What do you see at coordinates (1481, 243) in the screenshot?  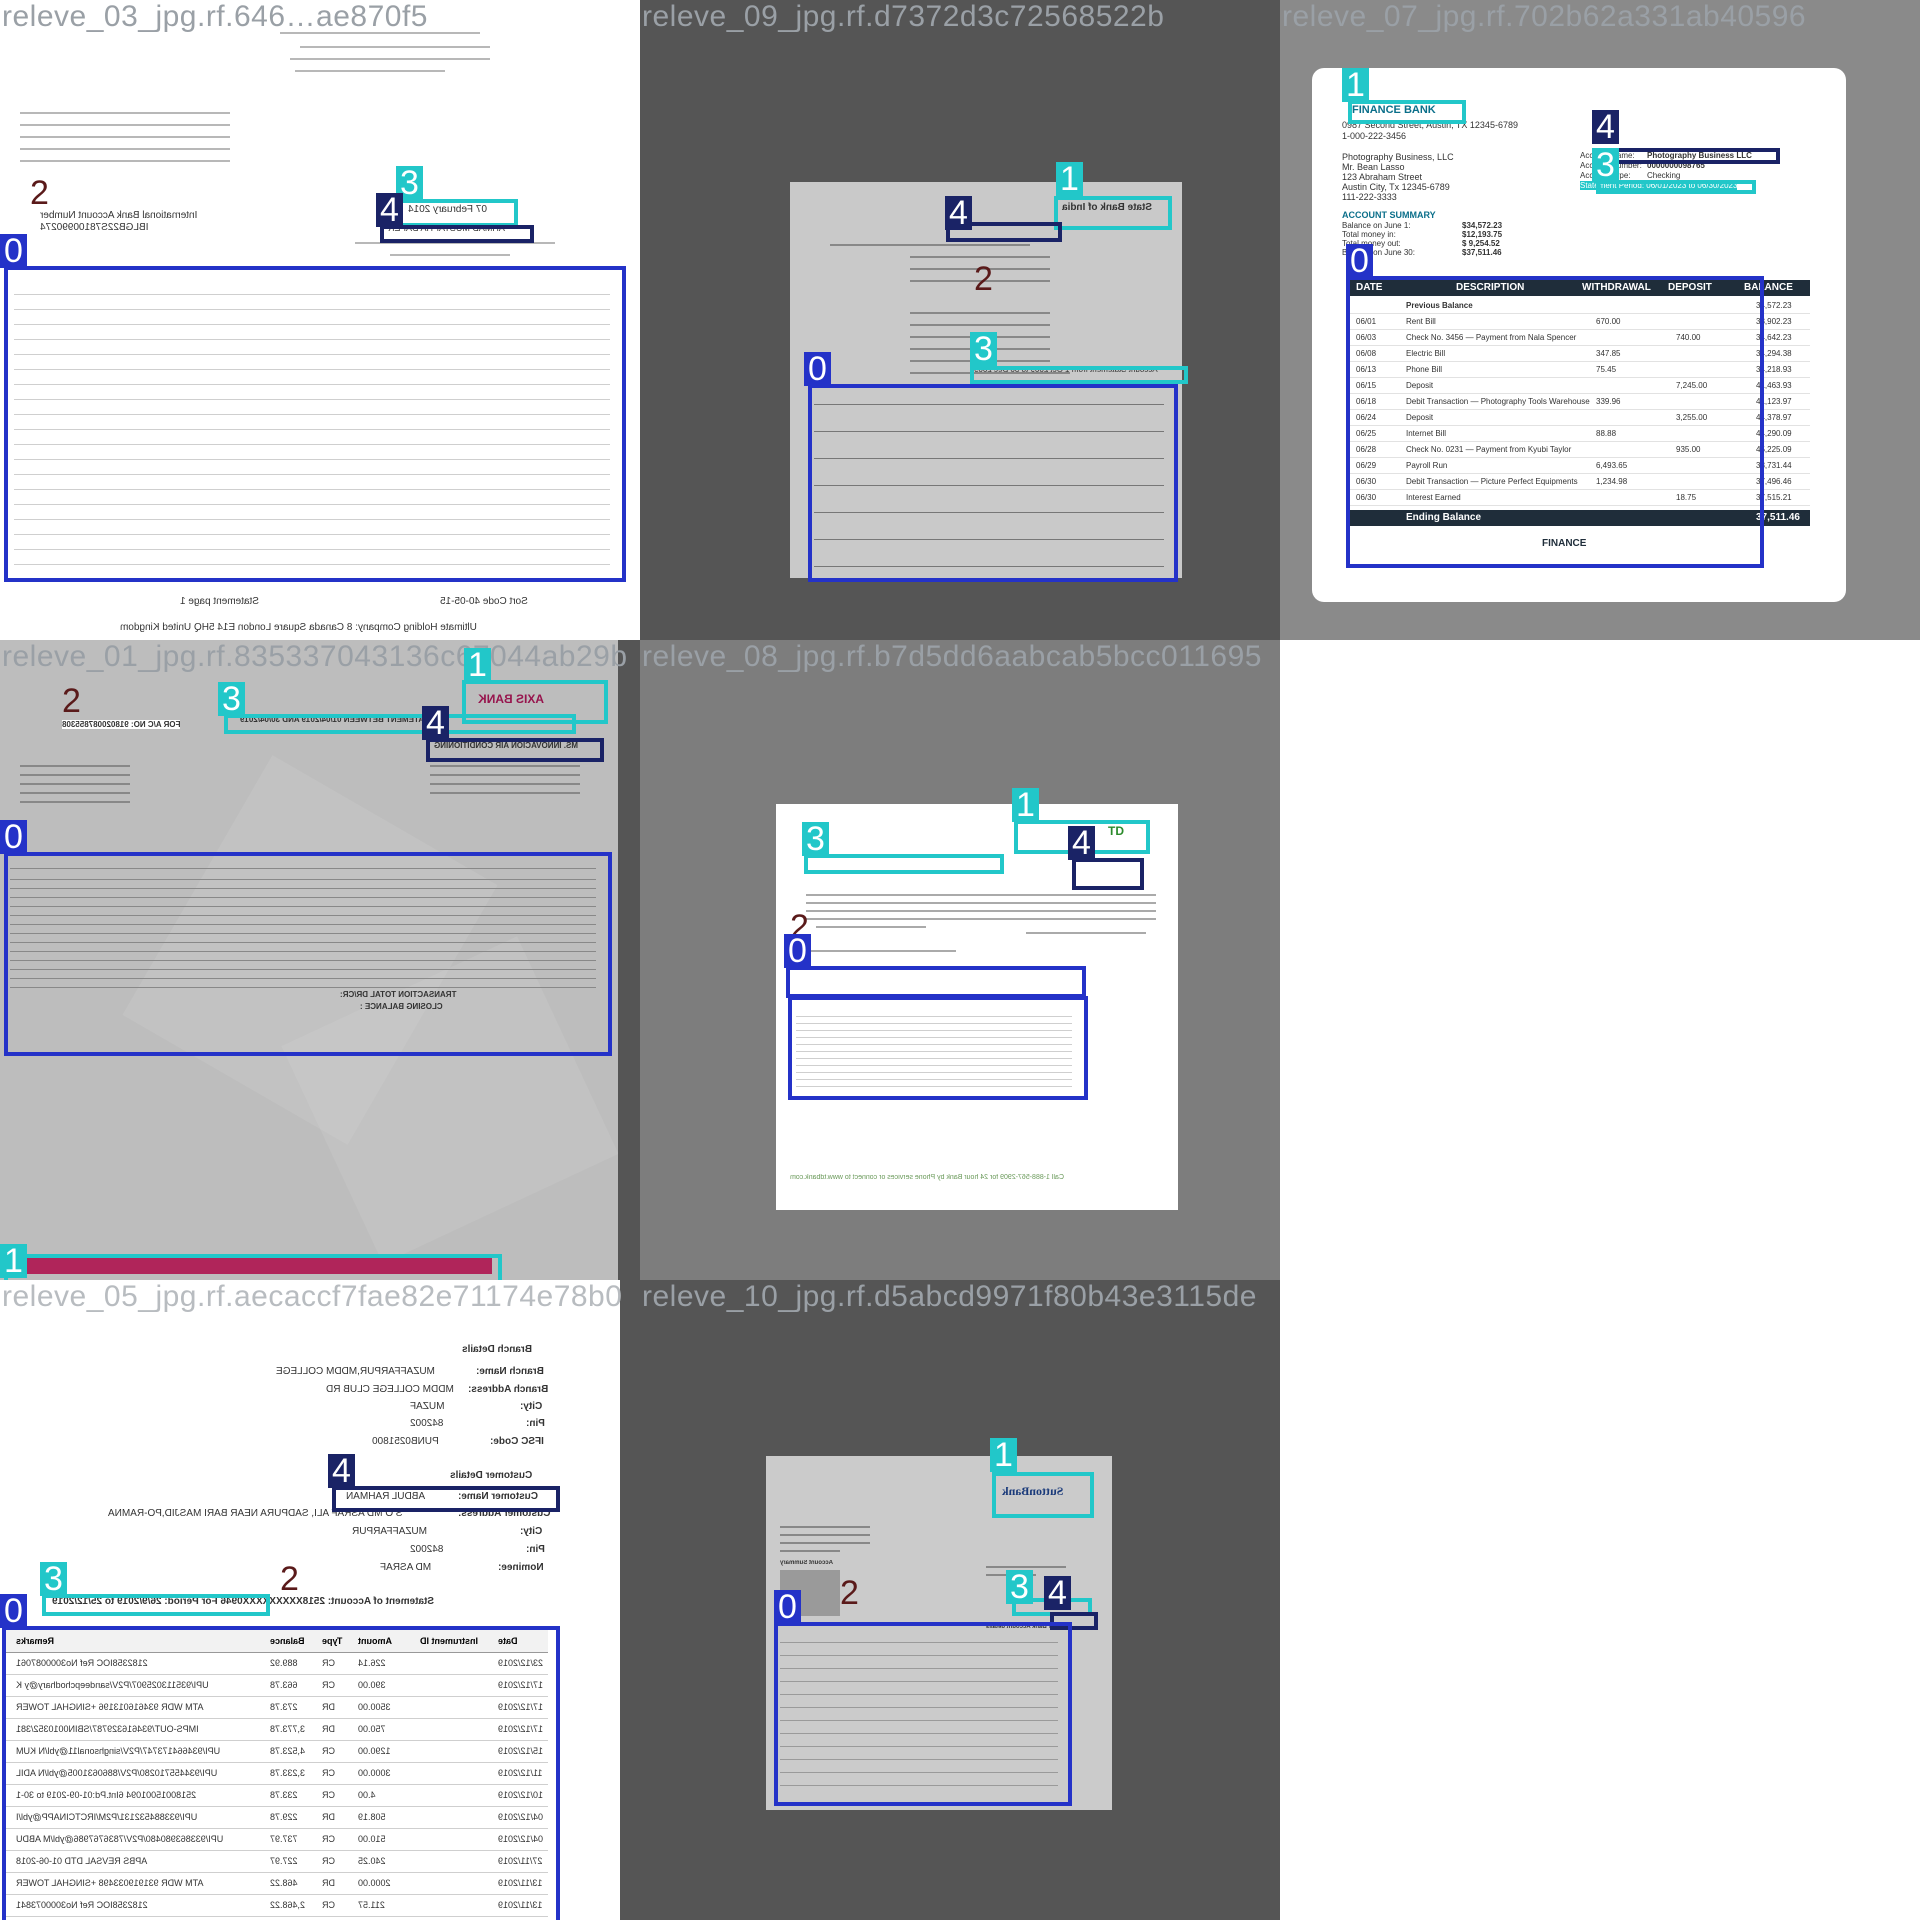 I see `summary-value: $ 9,254.52` at bounding box center [1481, 243].